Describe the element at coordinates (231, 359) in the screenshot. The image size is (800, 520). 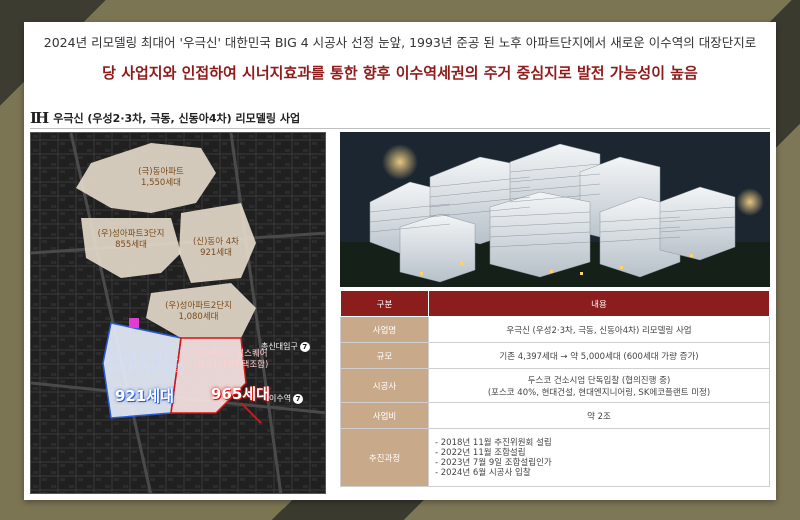
I see `right-site-label: 이수역 센트럴스퀘어 (사당1지역주택조합)` at that location.